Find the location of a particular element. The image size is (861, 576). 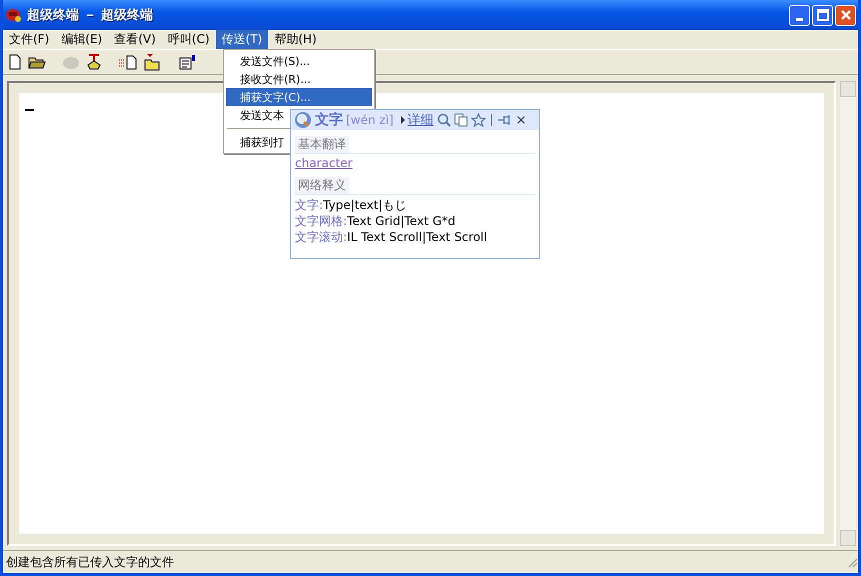

section-heading: 网络释义 is located at coordinates (322, 185).